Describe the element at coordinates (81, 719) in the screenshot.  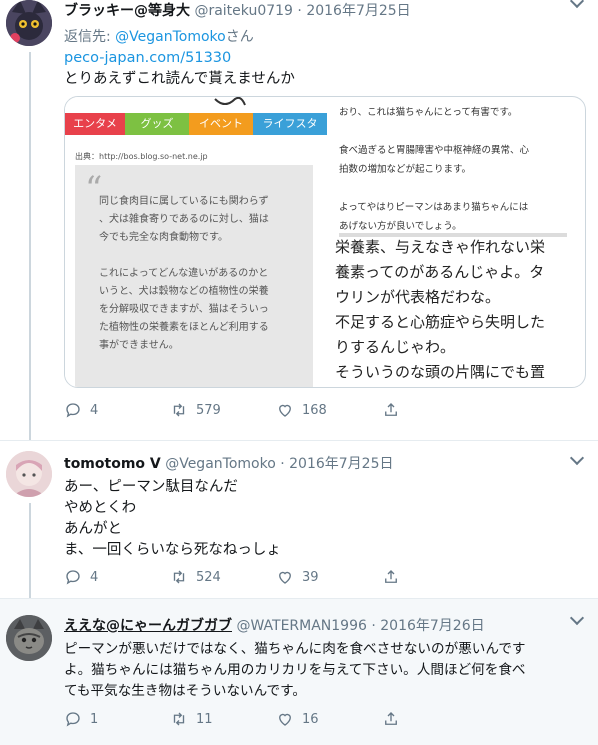
I see `reply-button: 1` at that location.